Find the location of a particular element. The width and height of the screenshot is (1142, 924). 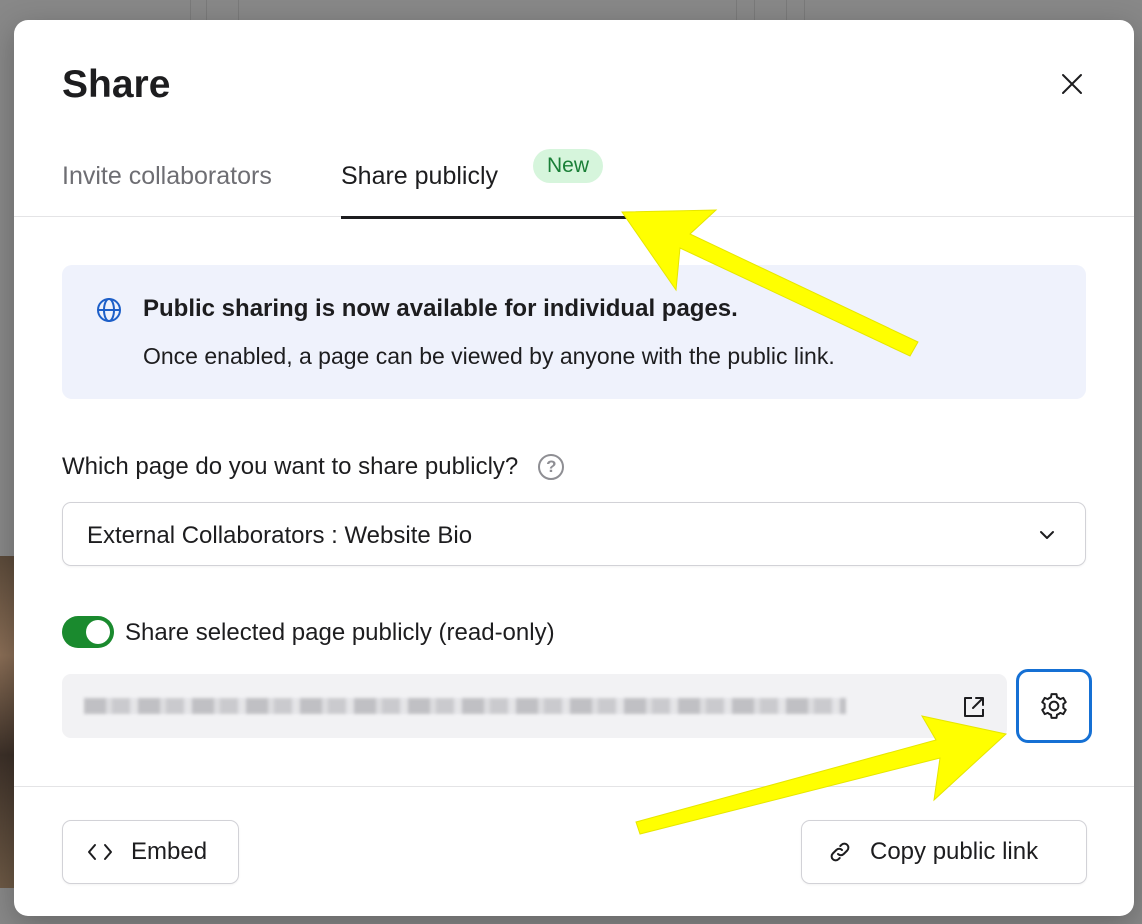

tab-label: Share publicly is located at coordinates (420, 176).